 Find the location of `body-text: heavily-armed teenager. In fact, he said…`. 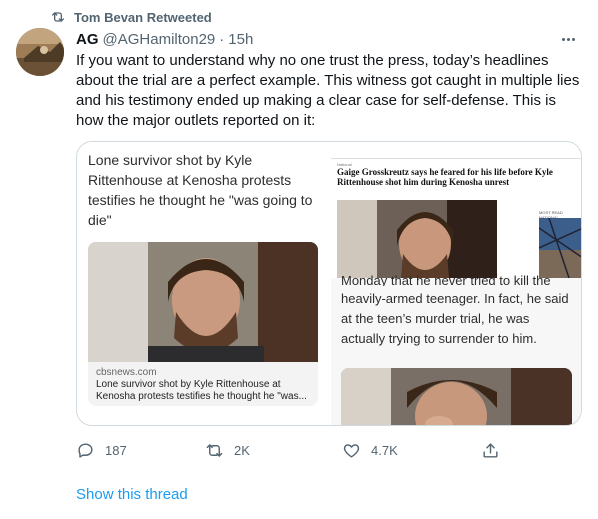

body-text: heavily-armed teenager. In fact, he said… is located at coordinates (455, 318).